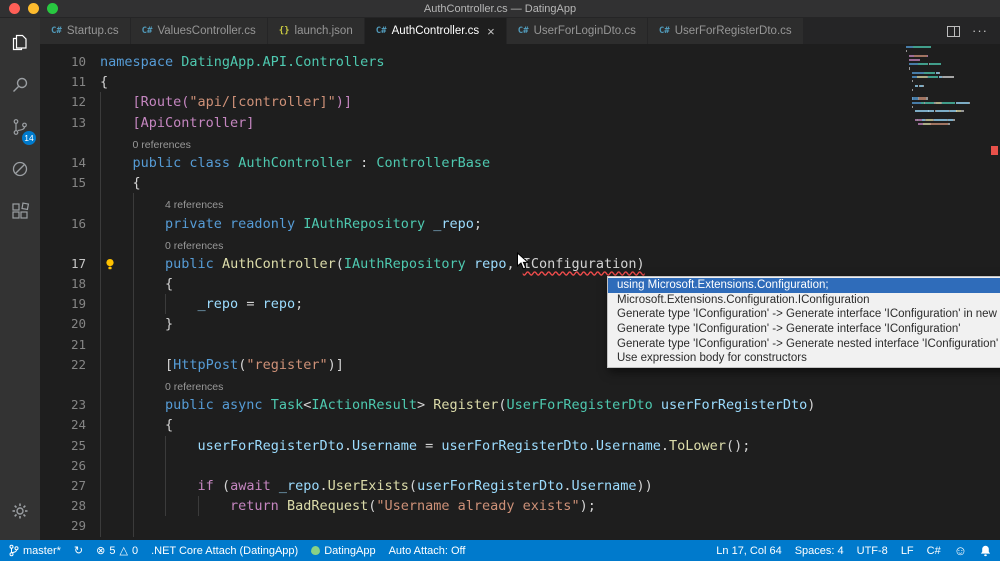 The height and width of the screenshot is (561, 1000). What do you see at coordinates (101, 551) in the screenshot?
I see `errors-icon: ⊗` at bounding box center [101, 551].